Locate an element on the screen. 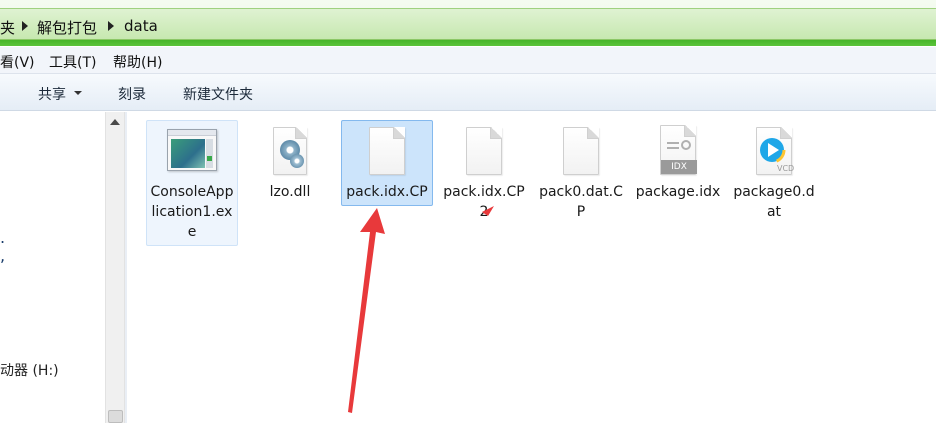 The height and width of the screenshot is (423, 936). idx-badge: IDX is located at coordinates (679, 167).